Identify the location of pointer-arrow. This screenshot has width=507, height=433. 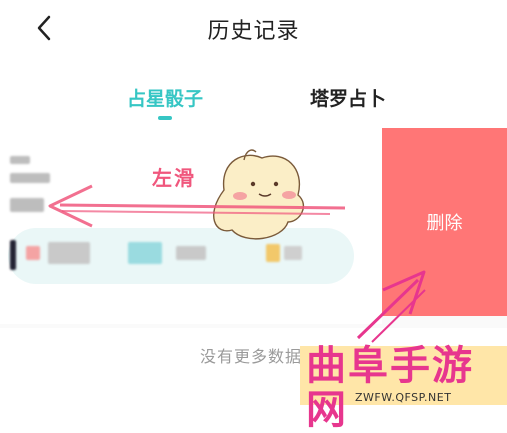
(391, 306).